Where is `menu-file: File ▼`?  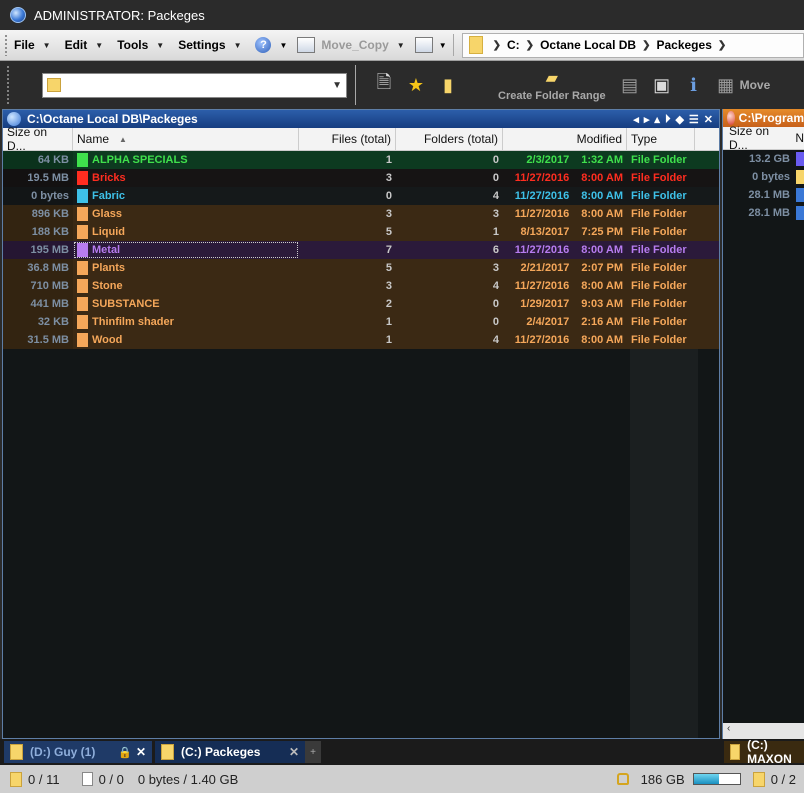 menu-file: File ▼ is located at coordinates (32, 45).